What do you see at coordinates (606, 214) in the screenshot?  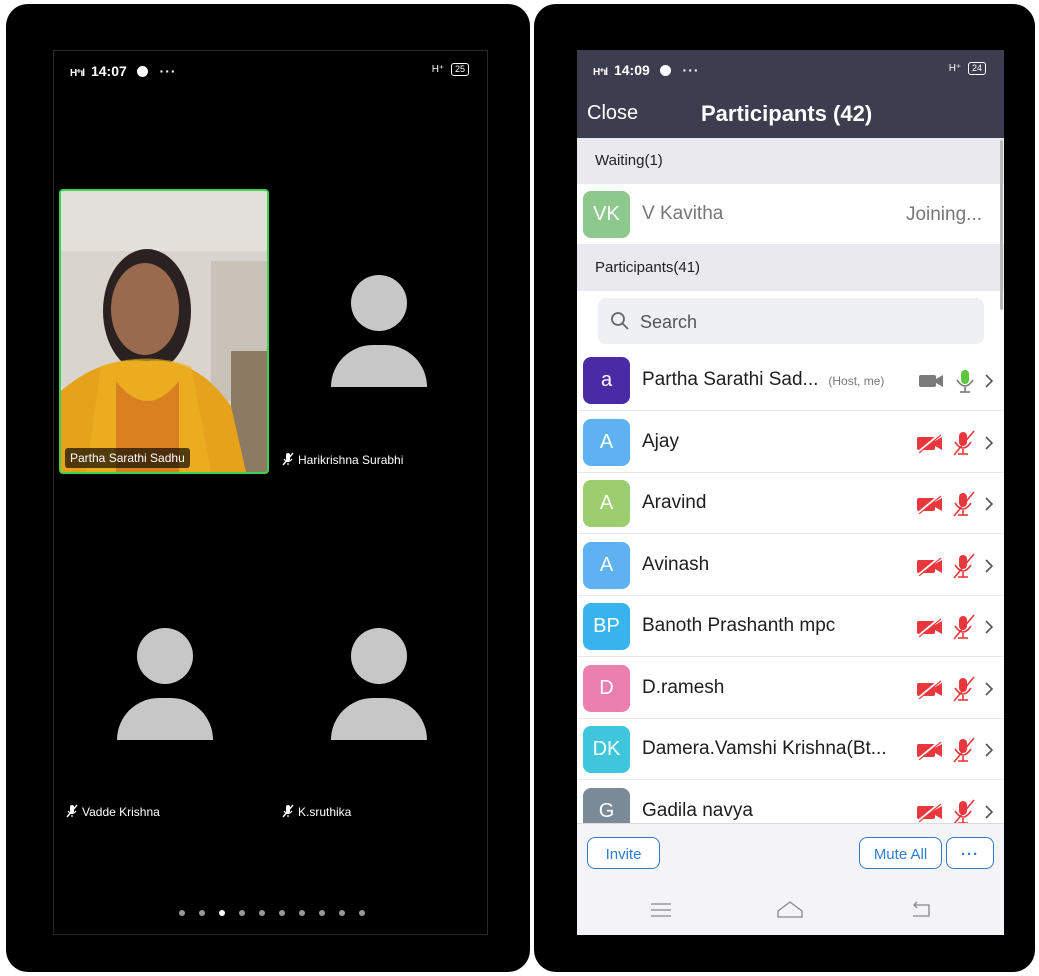 I see `avatar: VK` at bounding box center [606, 214].